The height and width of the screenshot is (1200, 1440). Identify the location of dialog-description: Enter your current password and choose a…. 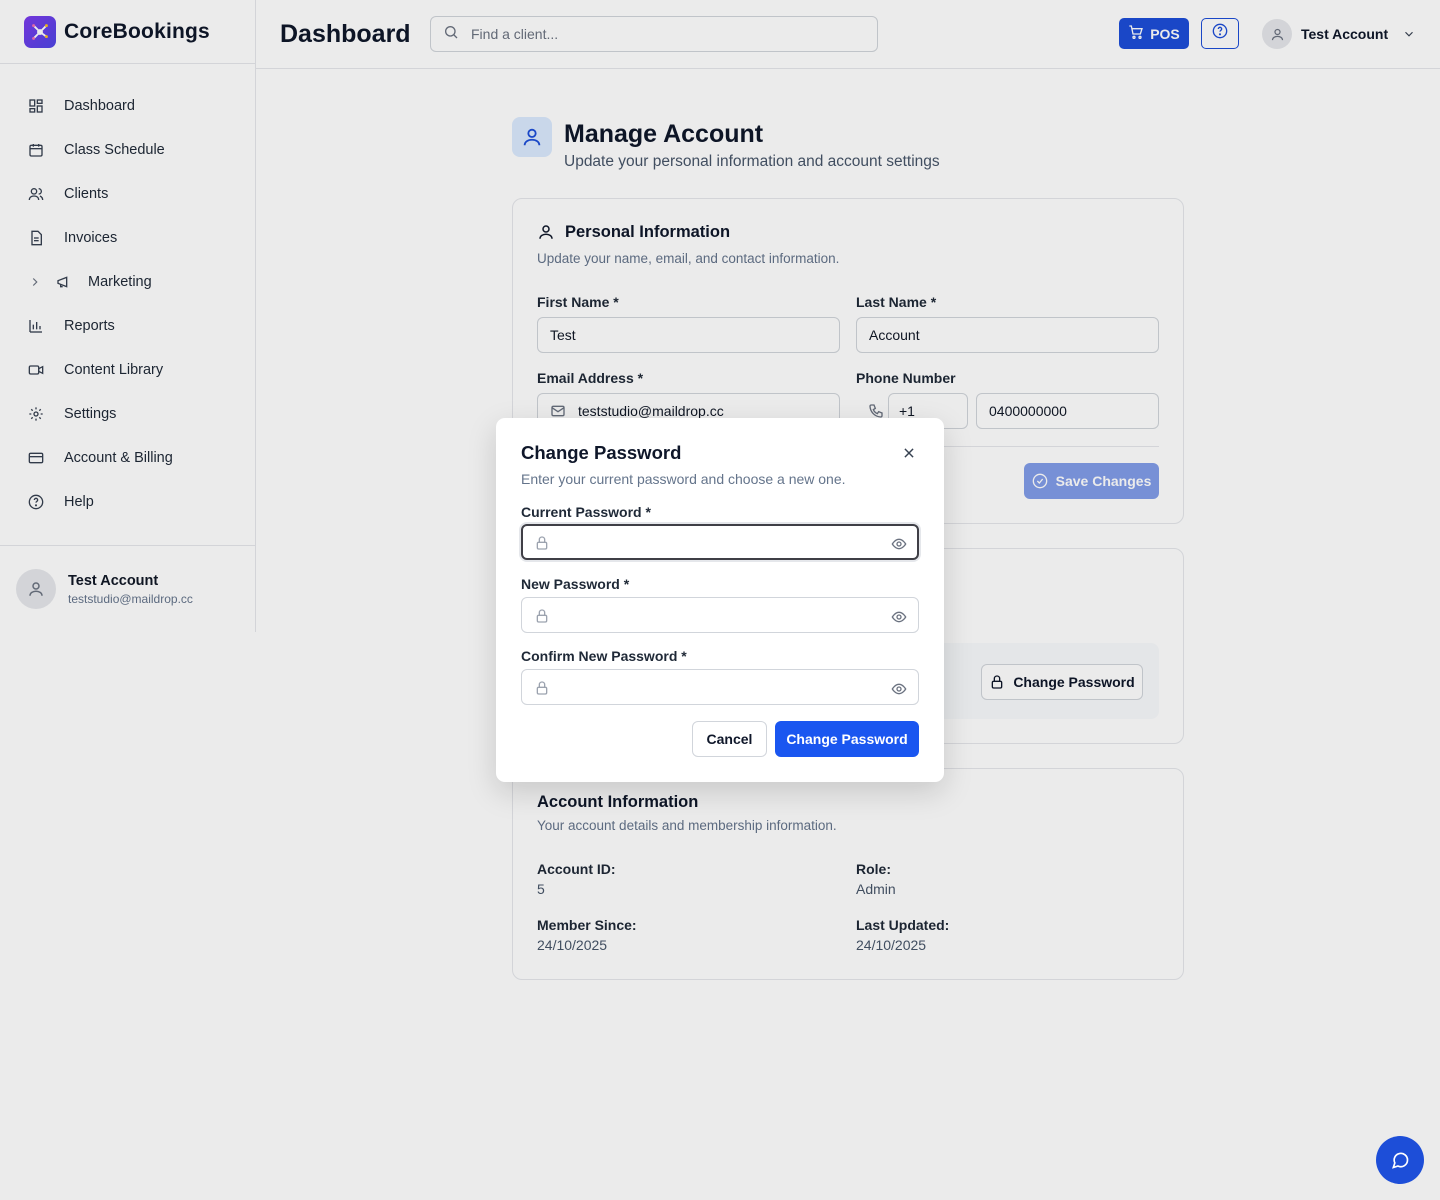
(683, 479).